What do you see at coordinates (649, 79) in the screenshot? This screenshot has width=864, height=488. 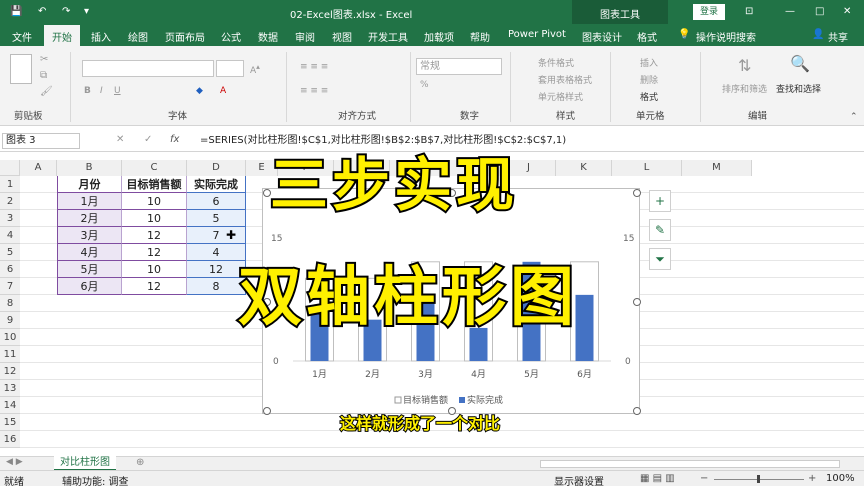 I see `delete-cells-button: 删除` at bounding box center [649, 79].